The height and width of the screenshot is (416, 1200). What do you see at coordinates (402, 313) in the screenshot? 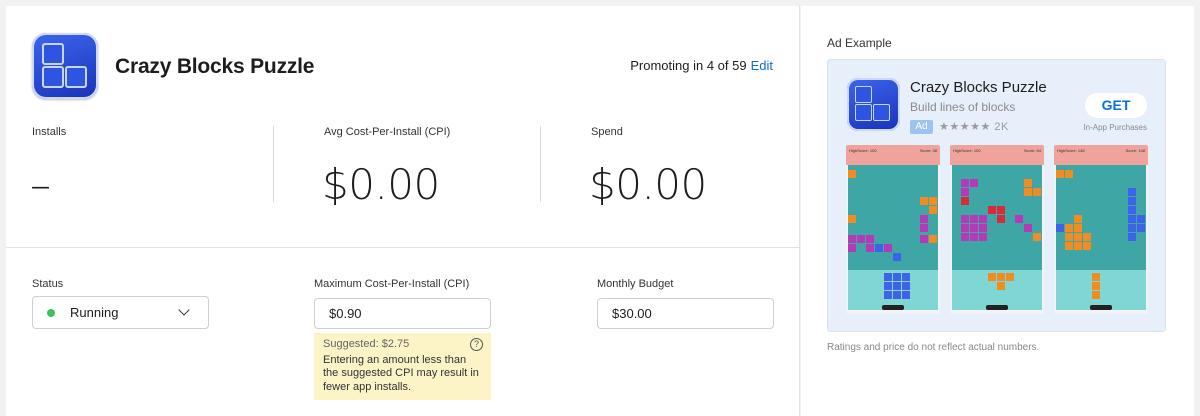
I see `max-cpi-input: $0.90` at bounding box center [402, 313].